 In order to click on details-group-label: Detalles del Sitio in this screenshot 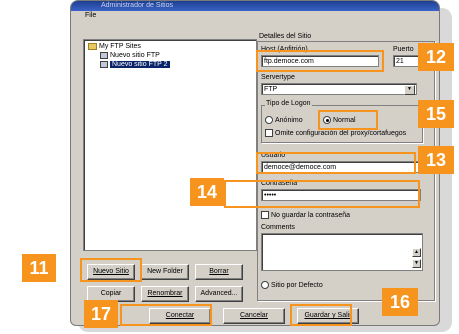, I will do `click(285, 36)`.